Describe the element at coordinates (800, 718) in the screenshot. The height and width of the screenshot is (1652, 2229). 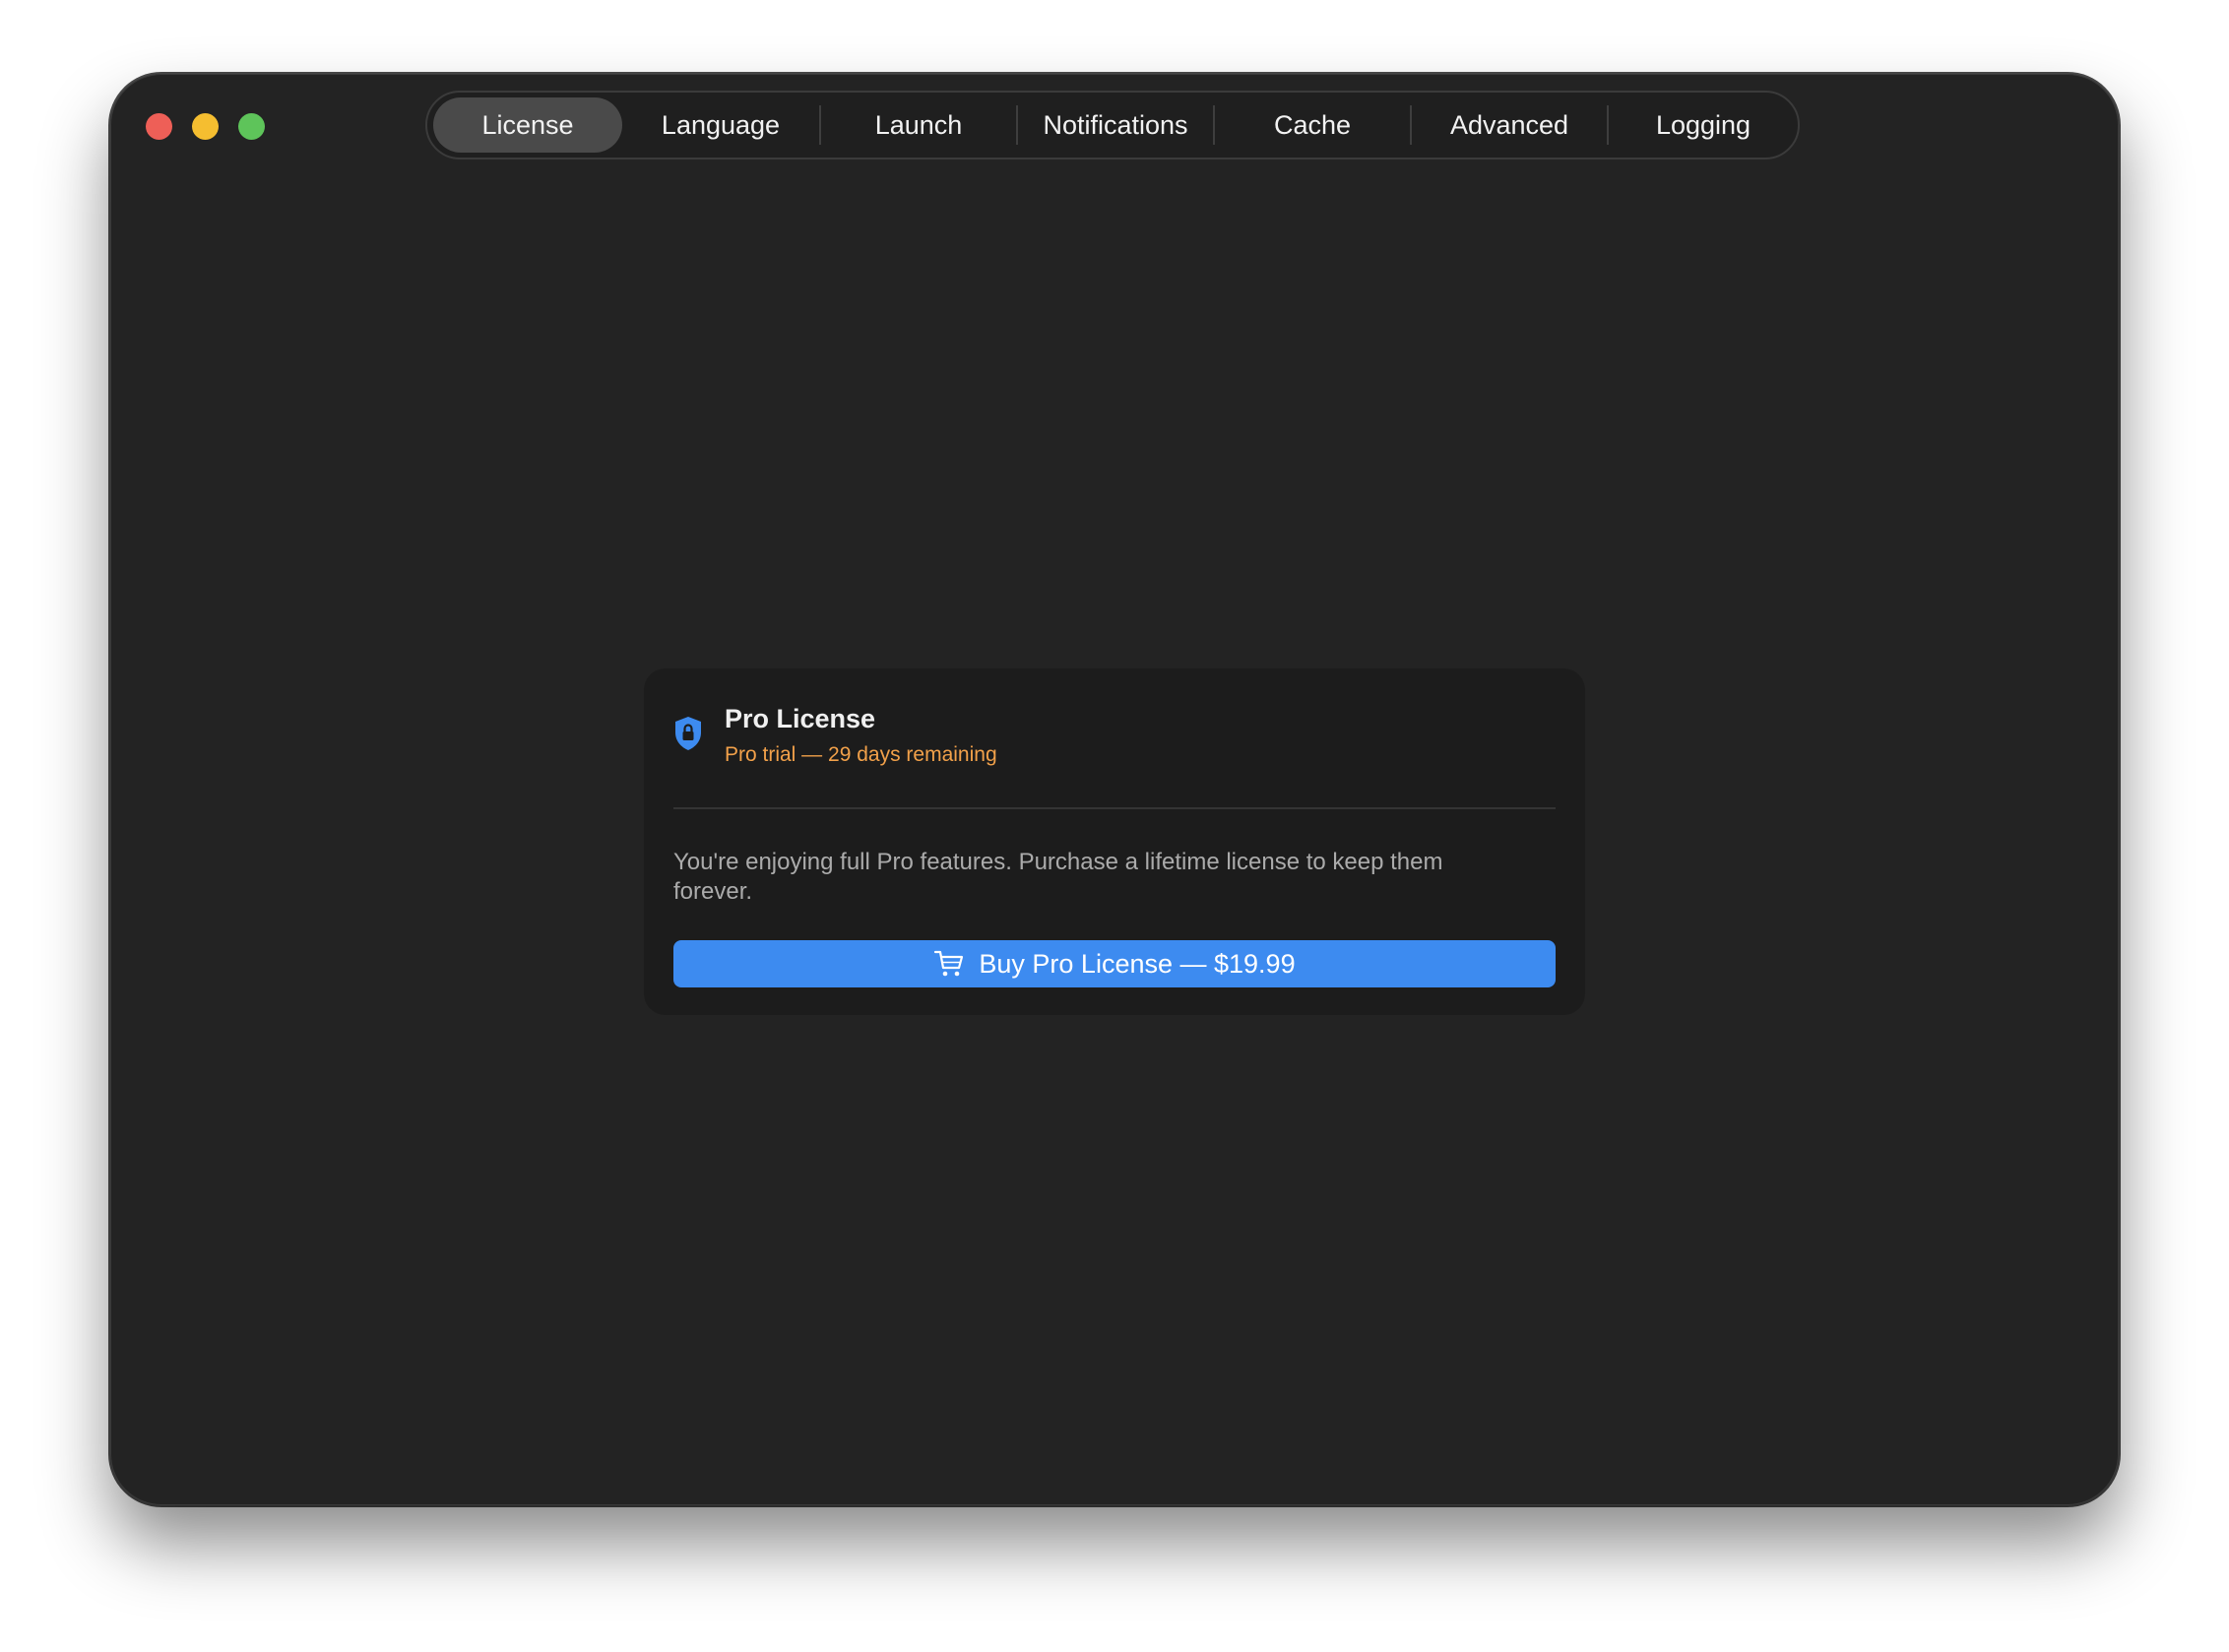
I see `license-title: Pro License` at that location.